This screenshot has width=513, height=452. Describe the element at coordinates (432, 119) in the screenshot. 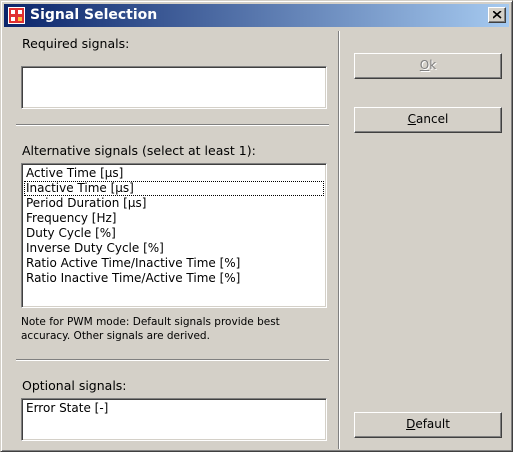

I see `cancel-label-rest: ancel` at that location.